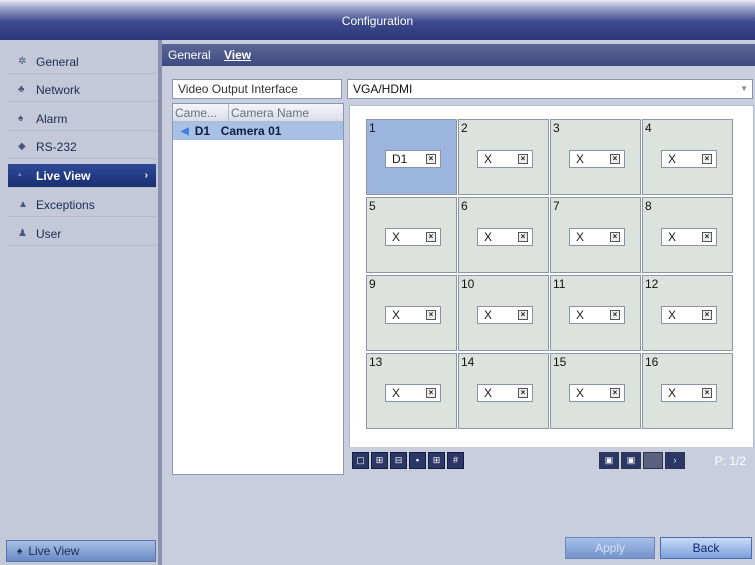 The width and height of the screenshot is (755, 565). Describe the element at coordinates (82, 234) in the screenshot. I see `sidebar-item-user: ♟ User` at that location.